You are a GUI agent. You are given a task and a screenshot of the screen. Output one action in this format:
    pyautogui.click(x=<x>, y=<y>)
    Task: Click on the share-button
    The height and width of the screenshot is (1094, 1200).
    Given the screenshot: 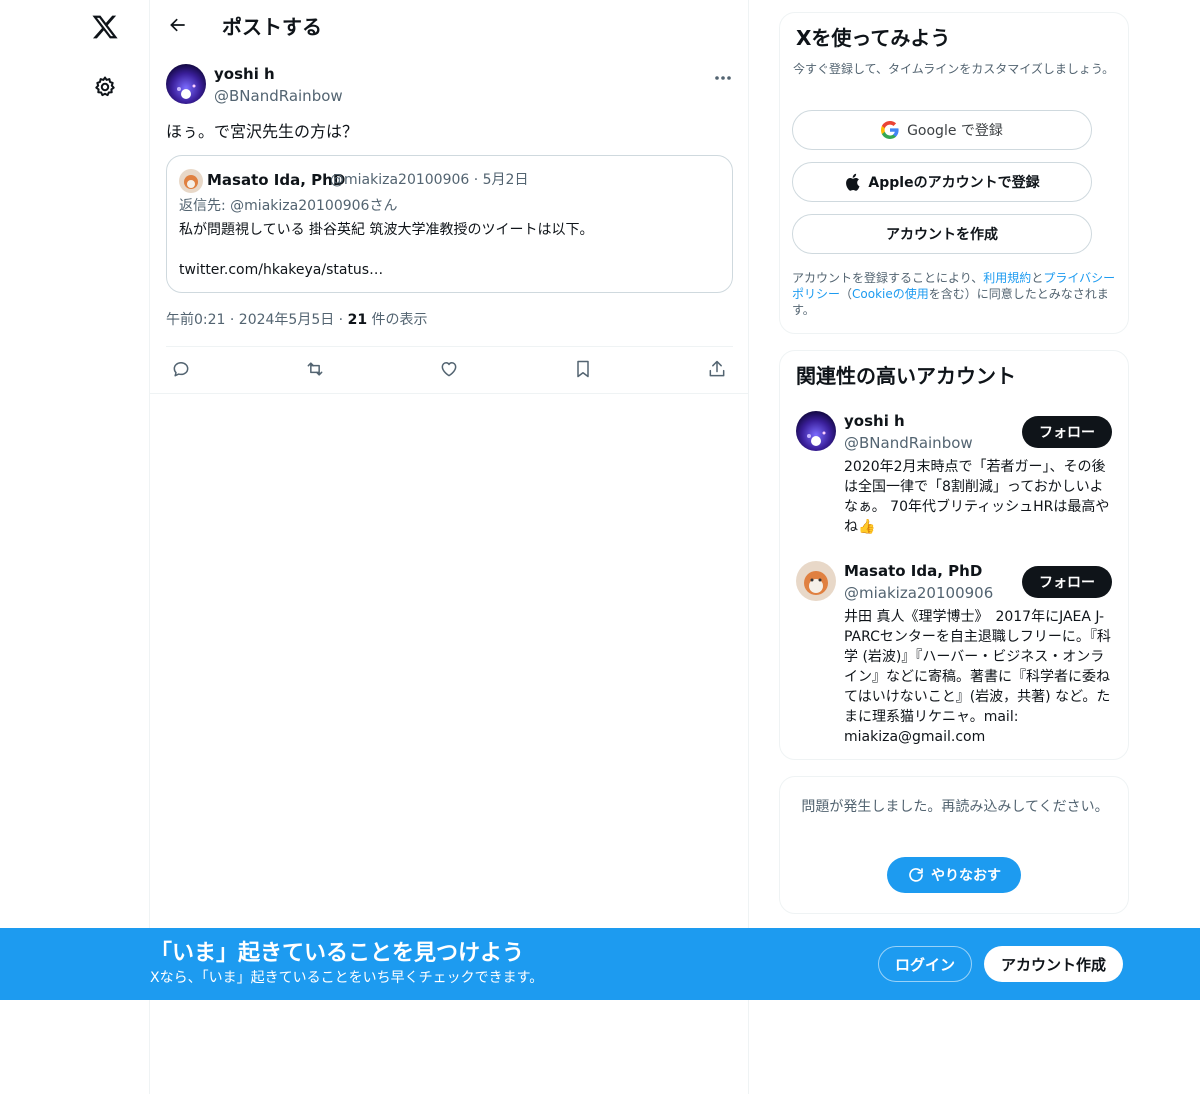 What is the action you would take?
    pyautogui.click(x=717, y=371)
    